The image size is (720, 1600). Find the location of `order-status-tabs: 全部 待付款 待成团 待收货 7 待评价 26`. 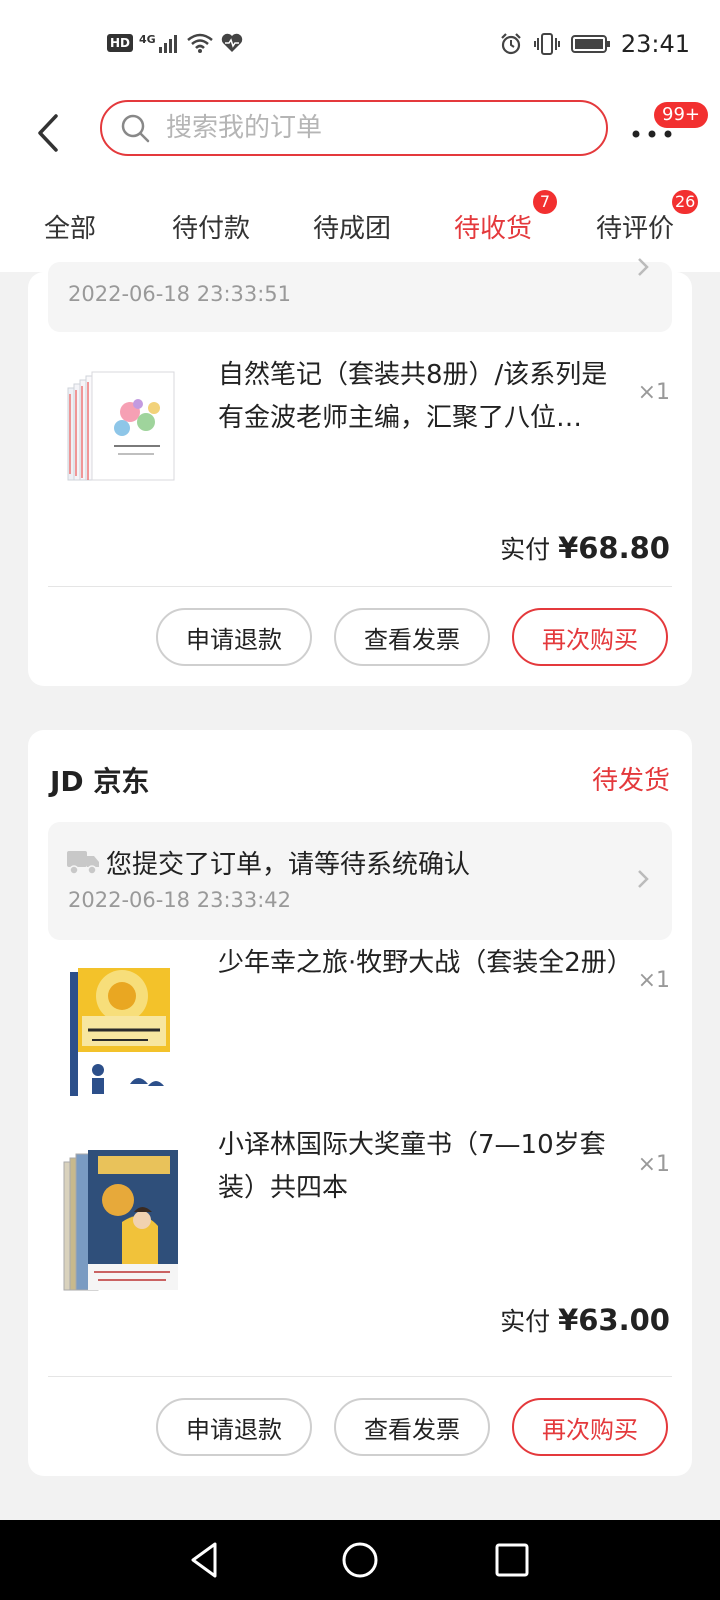

order-status-tabs: 全部 待付款 待成团 待收货 7 待评价 26 is located at coordinates (360, 225).